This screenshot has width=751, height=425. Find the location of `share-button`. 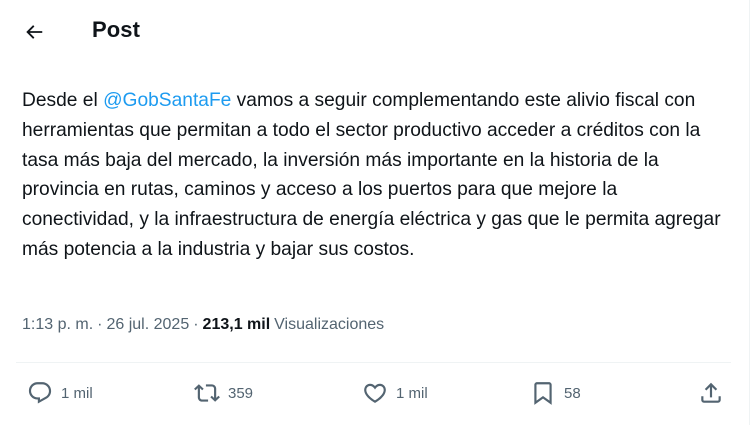

share-button is located at coordinates (711, 393).